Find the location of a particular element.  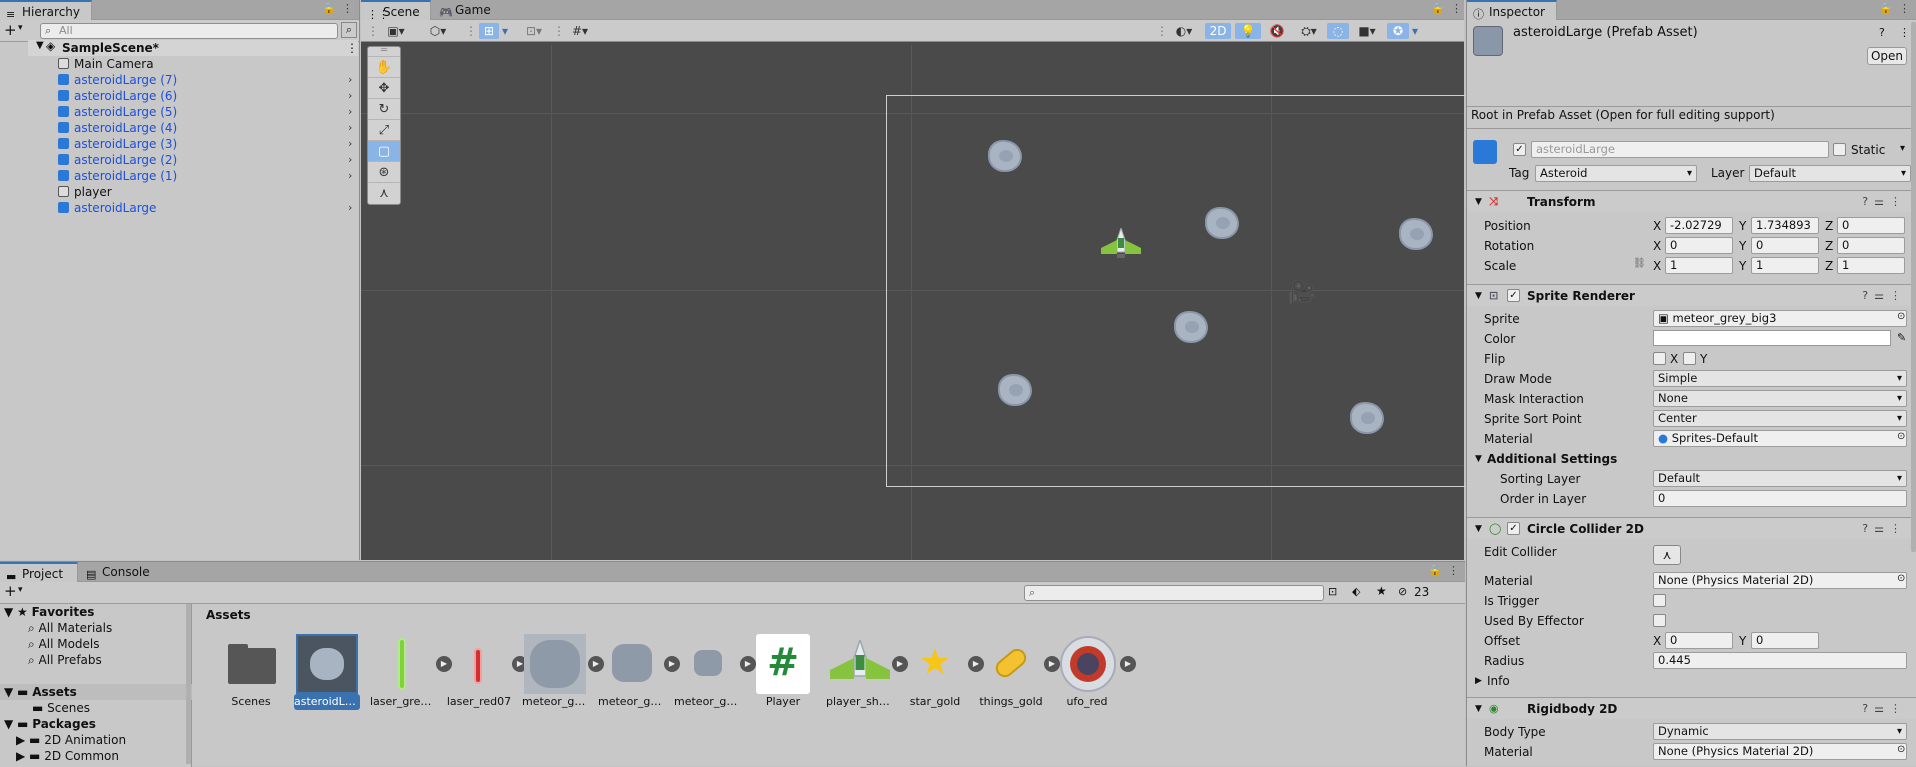

add-icon: + is located at coordinates (10, 30).